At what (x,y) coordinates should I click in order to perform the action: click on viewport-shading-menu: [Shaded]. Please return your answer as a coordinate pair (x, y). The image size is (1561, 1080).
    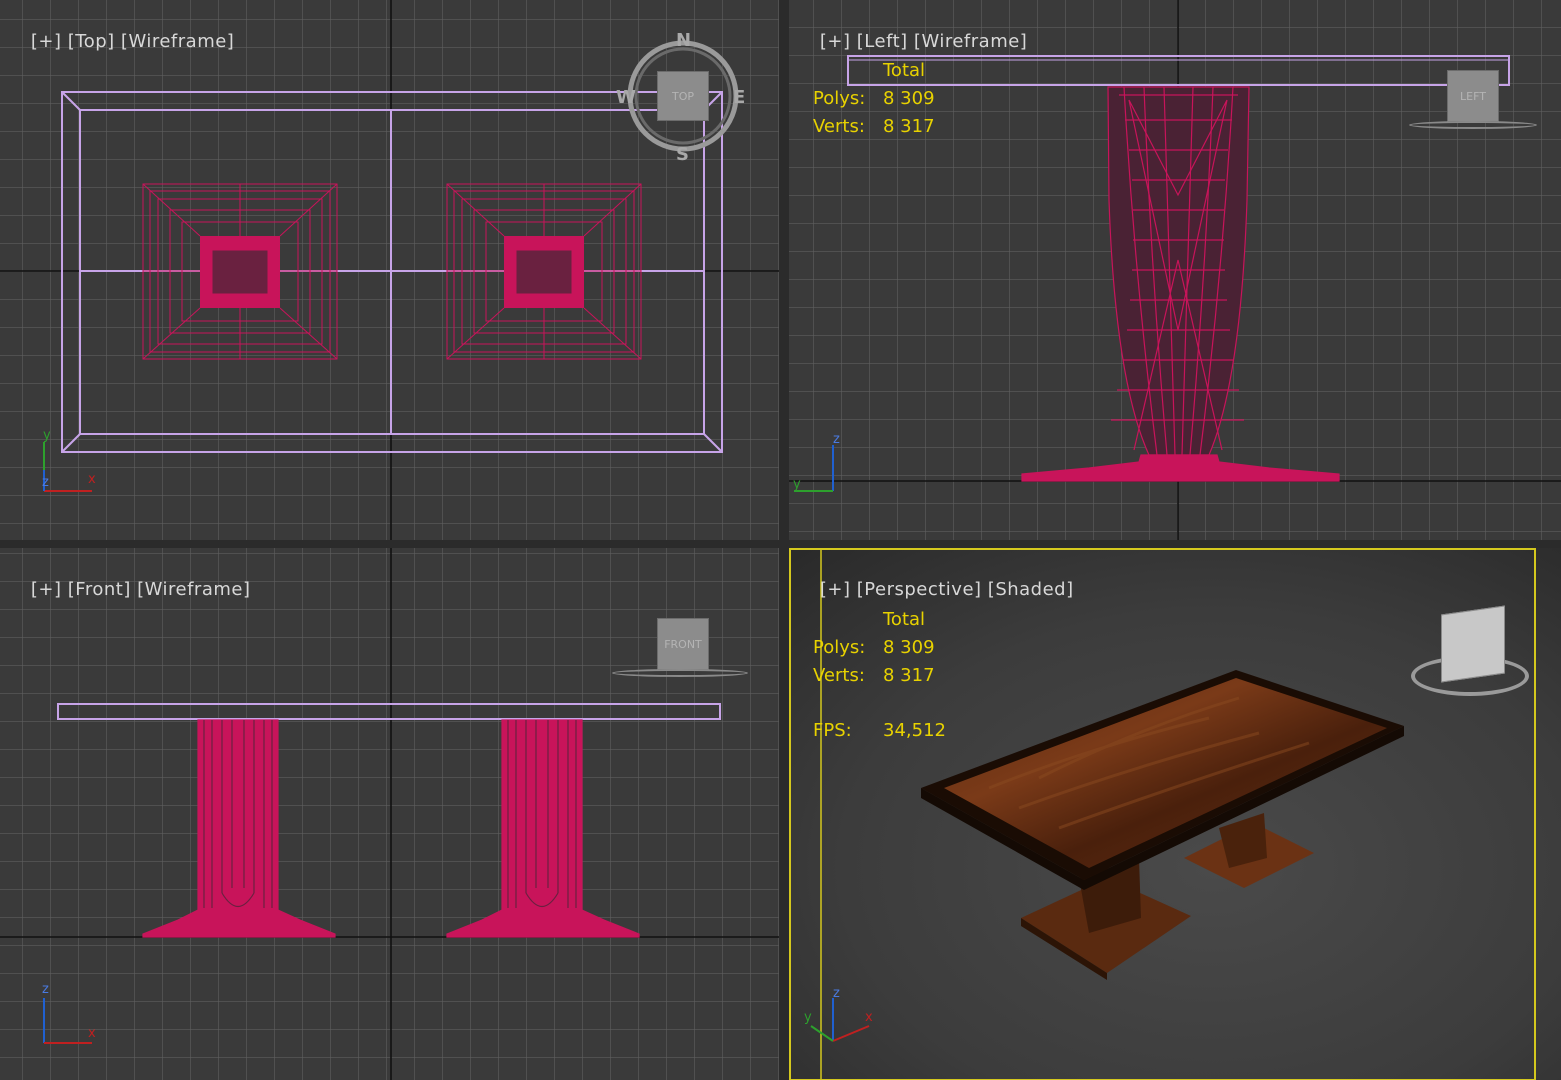
    Looking at the image, I should click on (1031, 589).